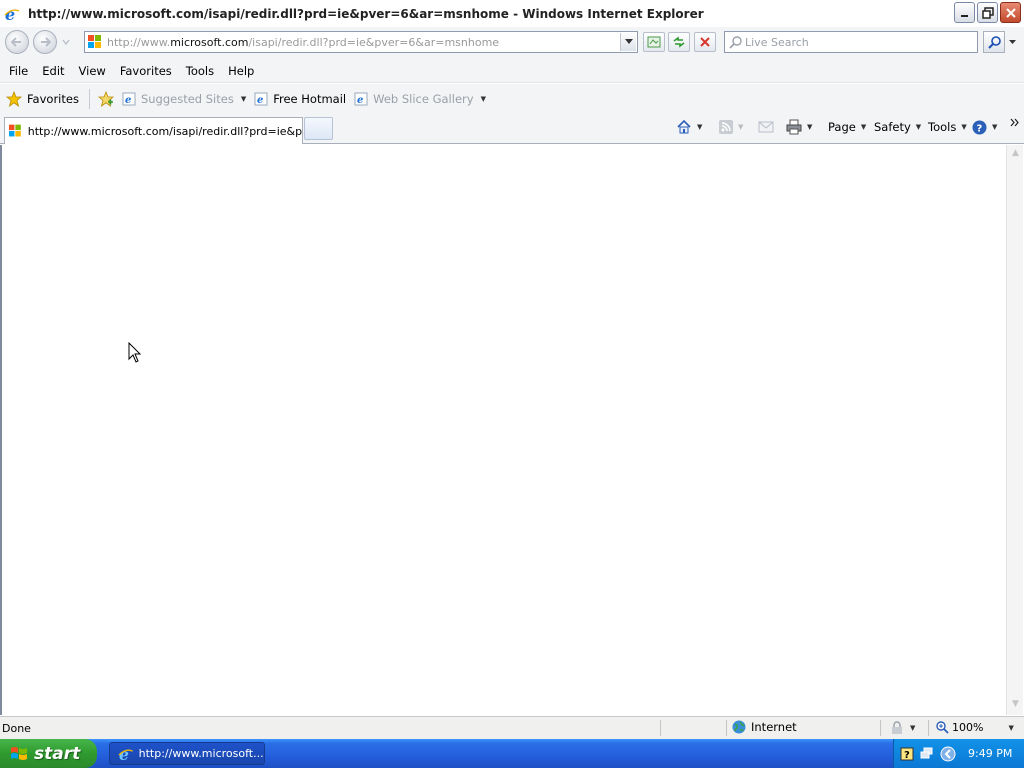 The height and width of the screenshot is (768, 1024). Describe the element at coordinates (942, 127) in the screenshot. I see `tools-menu-label: Tools` at that location.